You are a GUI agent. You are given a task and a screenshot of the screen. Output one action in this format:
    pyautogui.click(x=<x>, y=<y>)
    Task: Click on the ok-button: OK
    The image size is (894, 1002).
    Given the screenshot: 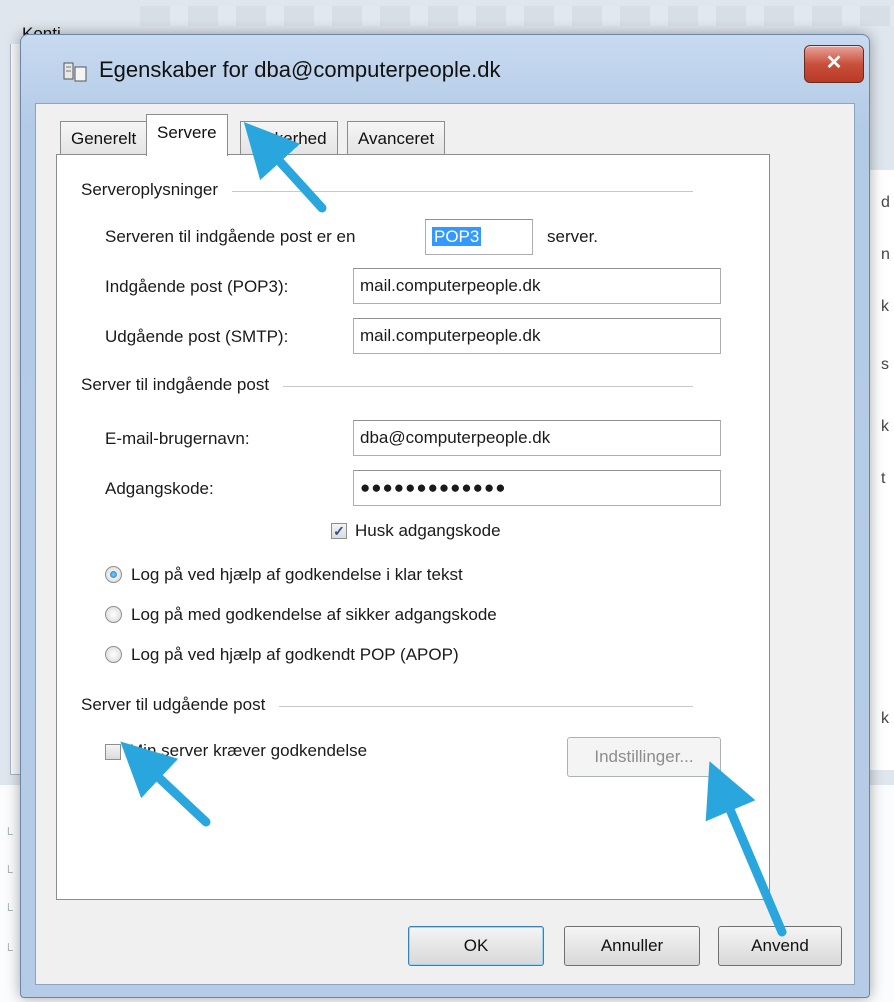 What is the action you would take?
    pyautogui.click(x=476, y=946)
    